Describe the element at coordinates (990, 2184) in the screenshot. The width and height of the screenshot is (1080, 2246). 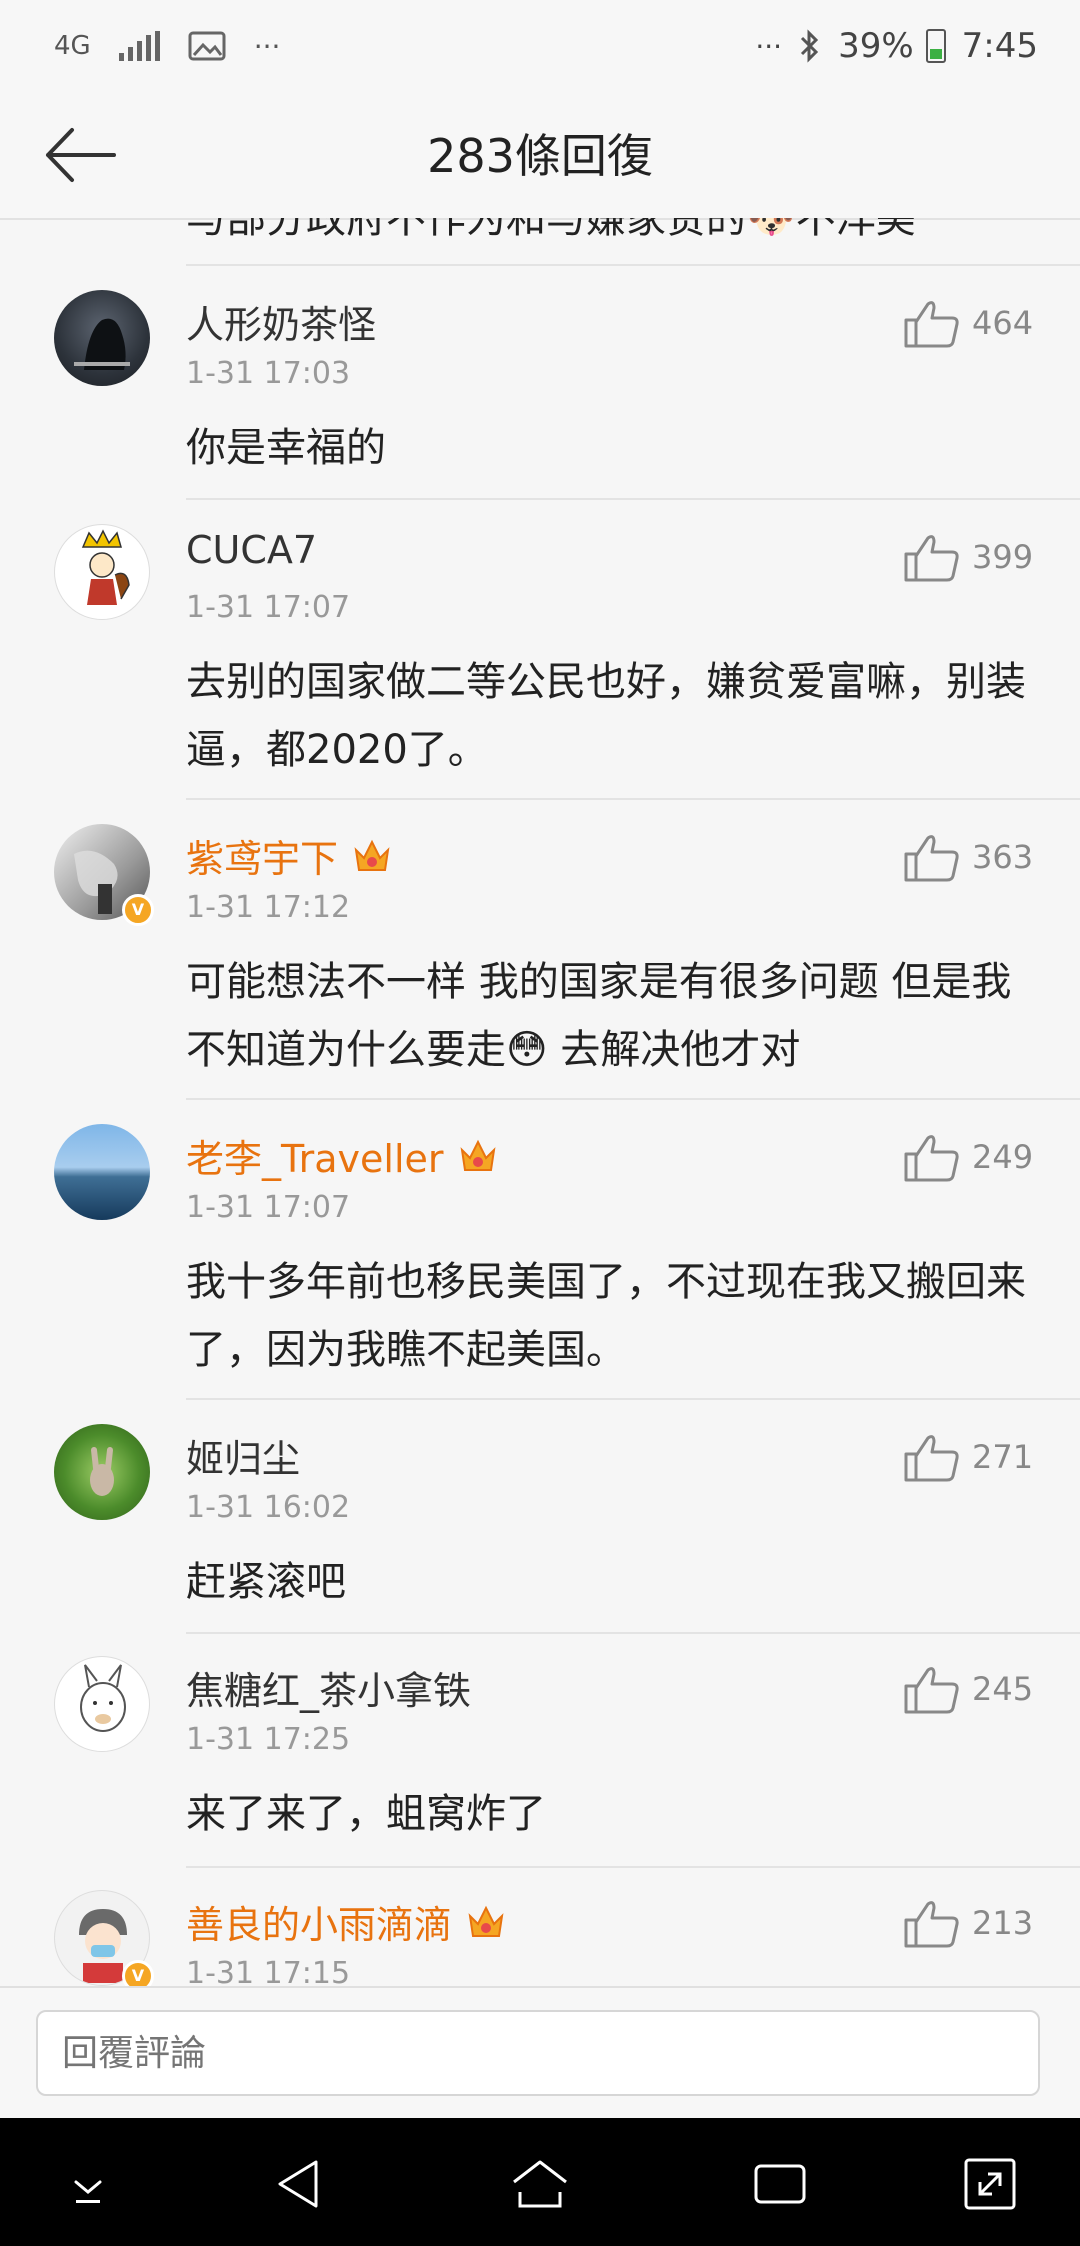
I see `nav-expand-icon` at that location.